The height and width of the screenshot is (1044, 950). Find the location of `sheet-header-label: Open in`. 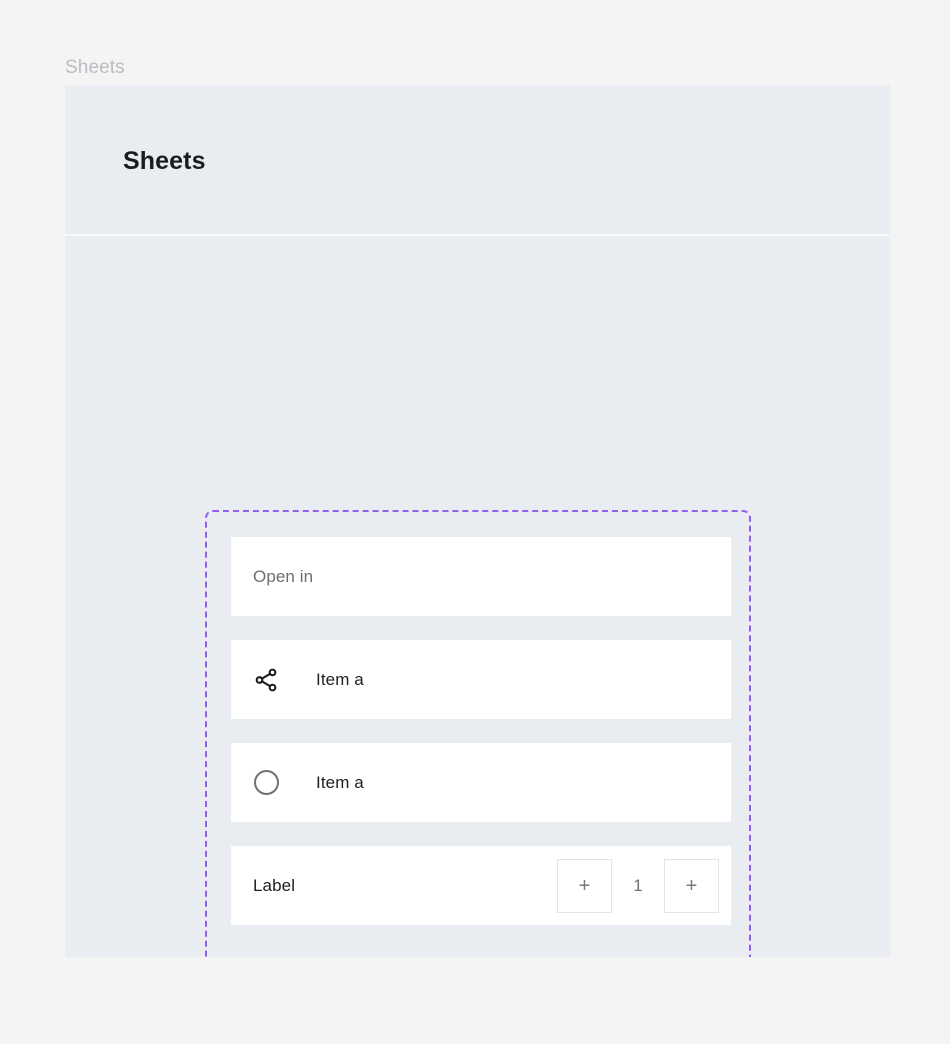

sheet-header-label: Open in is located at coordinates (283, 576).